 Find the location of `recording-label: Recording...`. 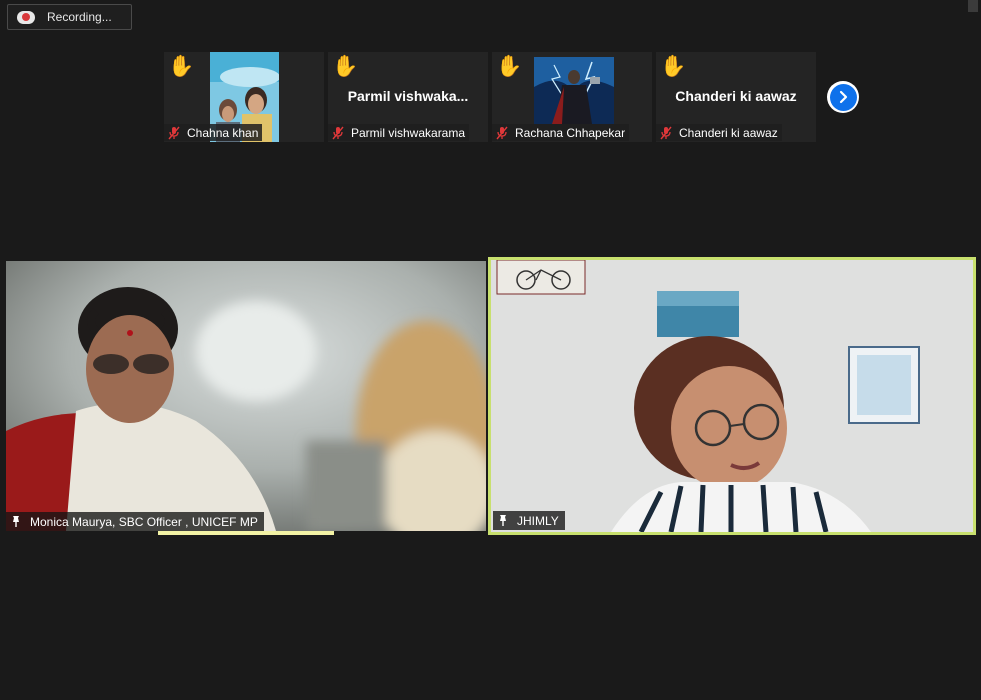

recording-label: Recording... is located at coordinates (79, 17).